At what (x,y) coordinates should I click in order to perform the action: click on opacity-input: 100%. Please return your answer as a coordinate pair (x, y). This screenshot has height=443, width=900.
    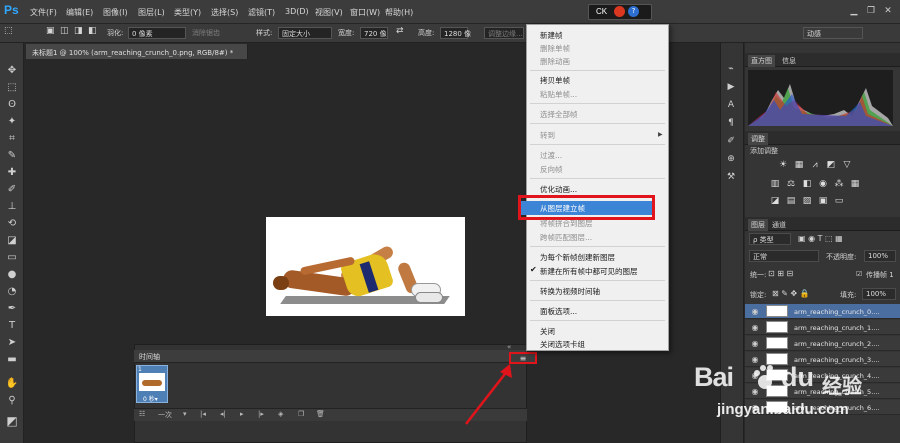
    Looking at the image, I should click on (880, 256).